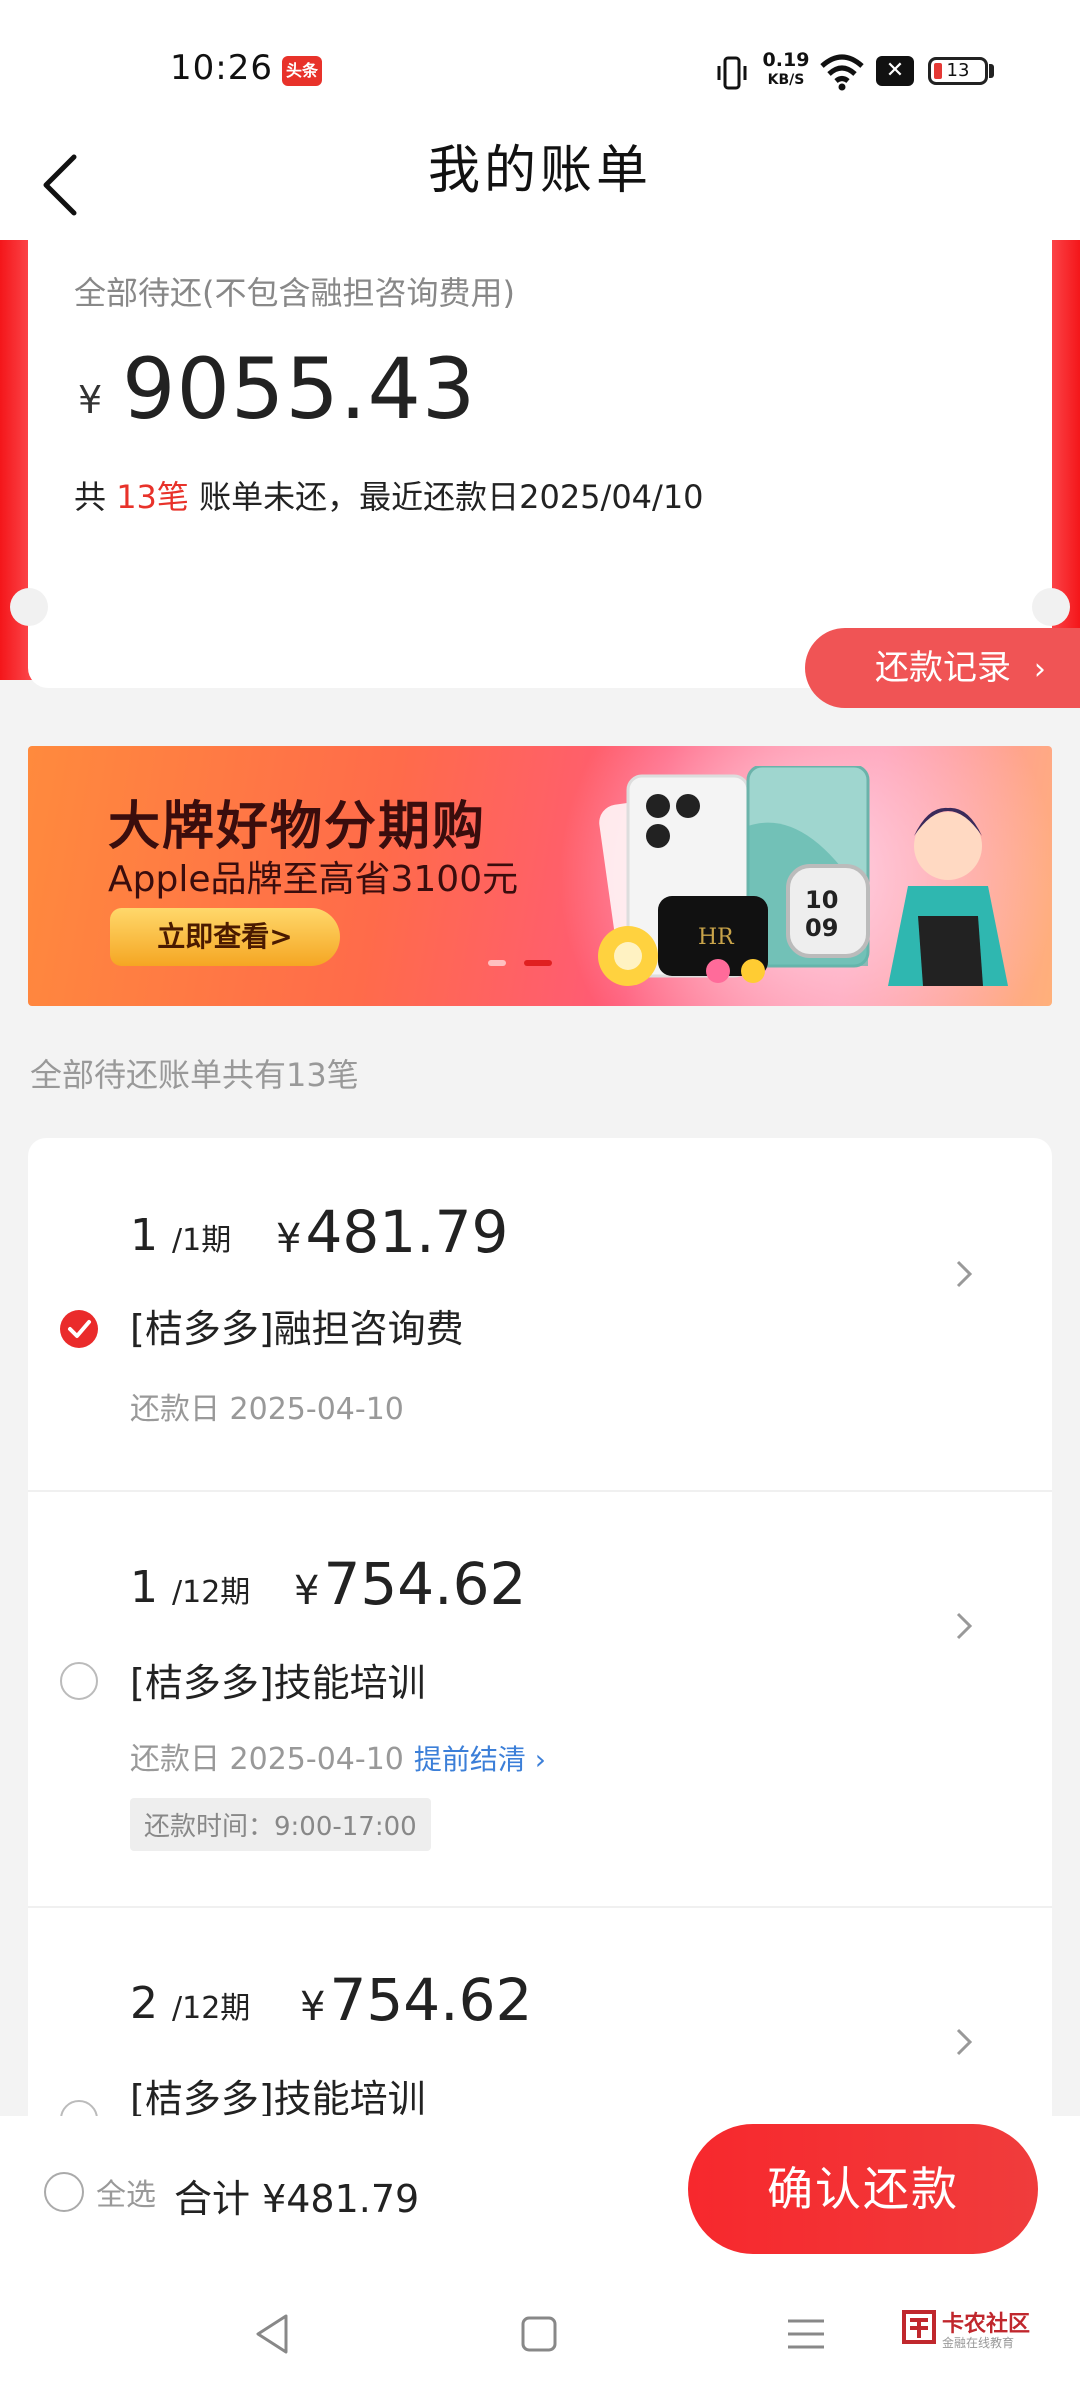  I want to click on list-item: 2 /12期 ¥754.62 [桔多多]技能培训, so click(540, 2013).